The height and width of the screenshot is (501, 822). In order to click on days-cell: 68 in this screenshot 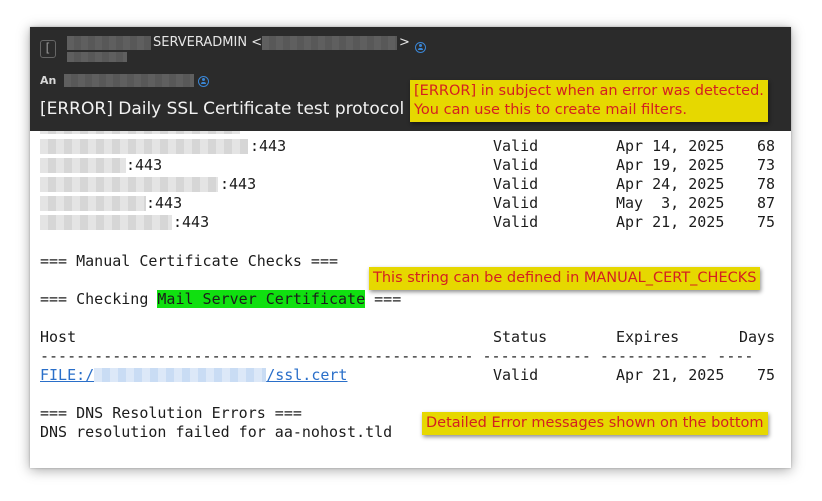, I will do `click(766, 146)`.